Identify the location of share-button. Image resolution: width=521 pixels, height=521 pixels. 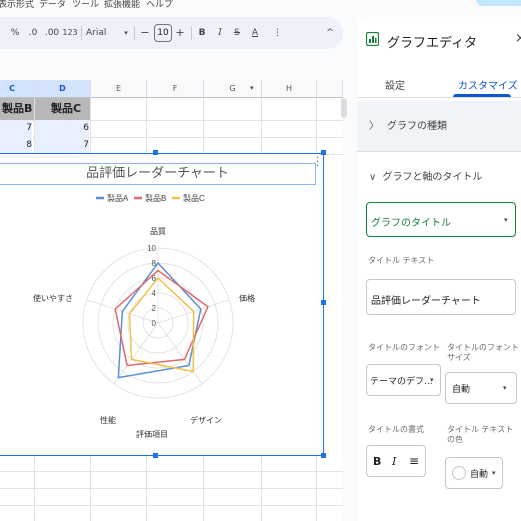
(498, 3).